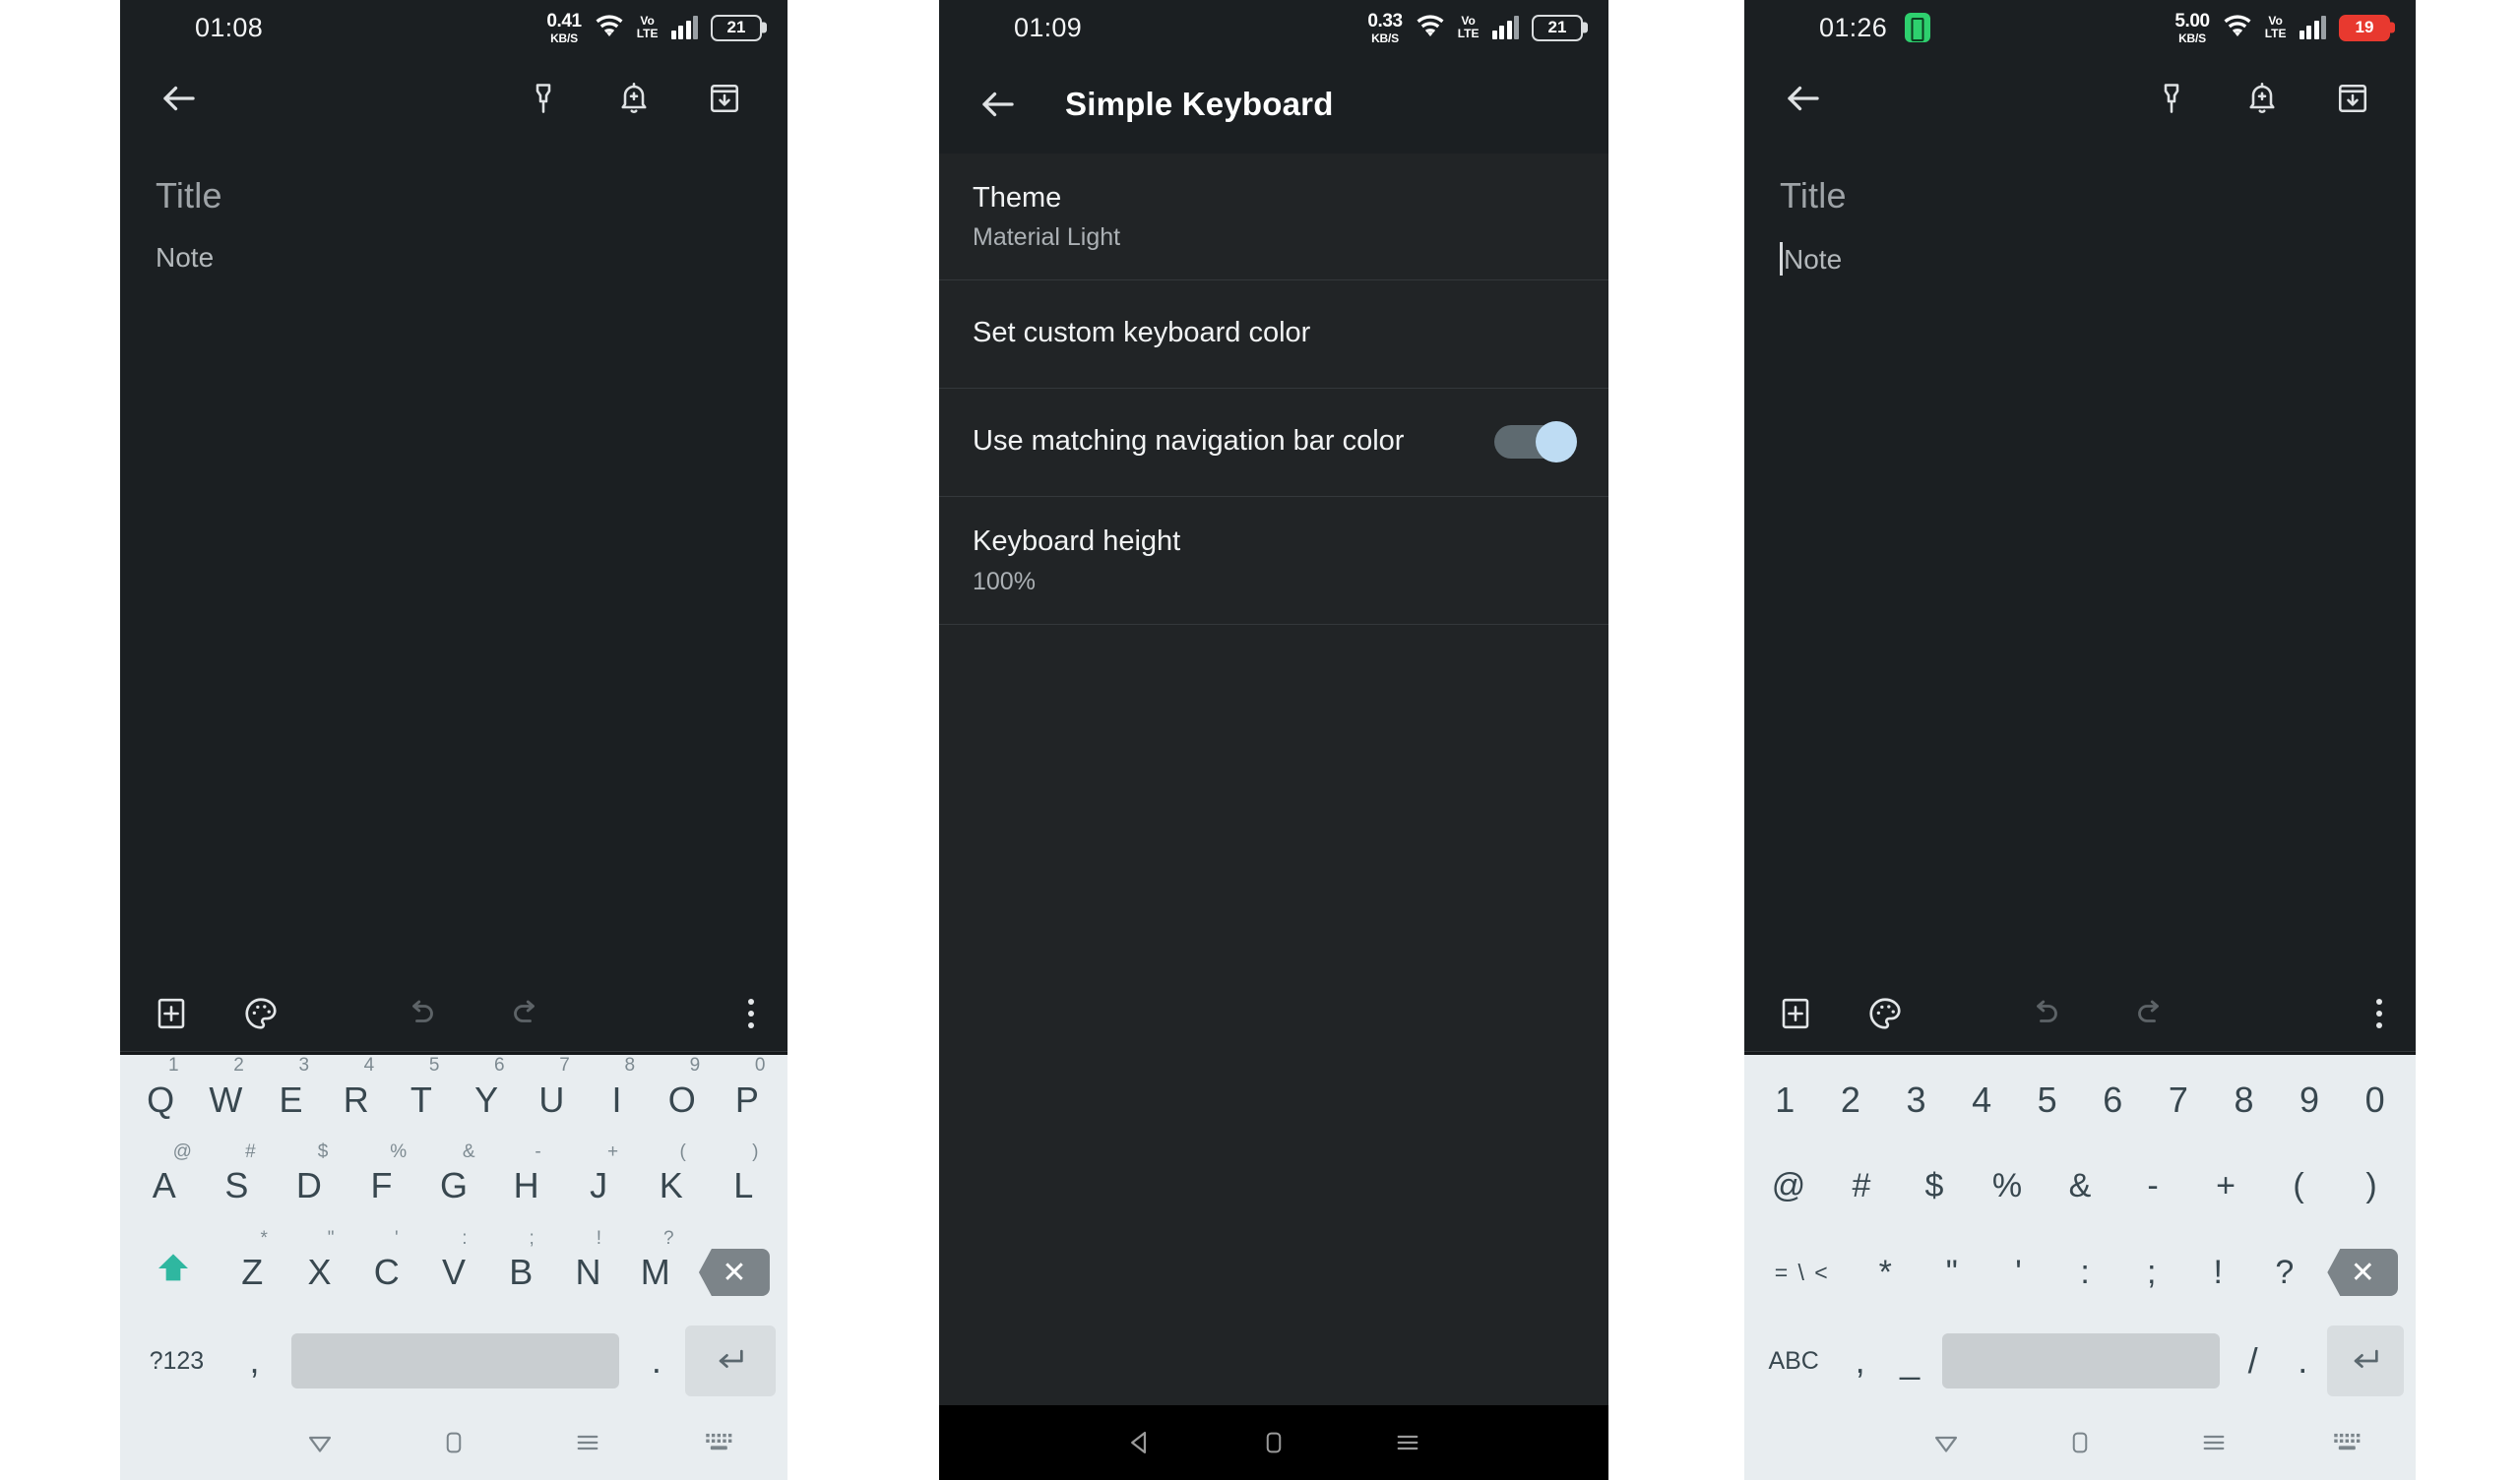 The width and height of the screenshot is (2520, 1480). Describe the element at coordinates (453, 1179) in the screenshot. I see `key-g: & G` at that location.